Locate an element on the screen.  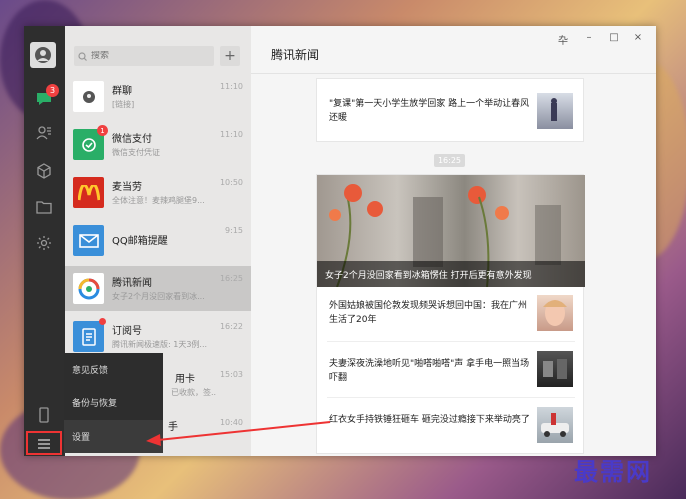
annotation-arrow is located at coordinates (238, 433).